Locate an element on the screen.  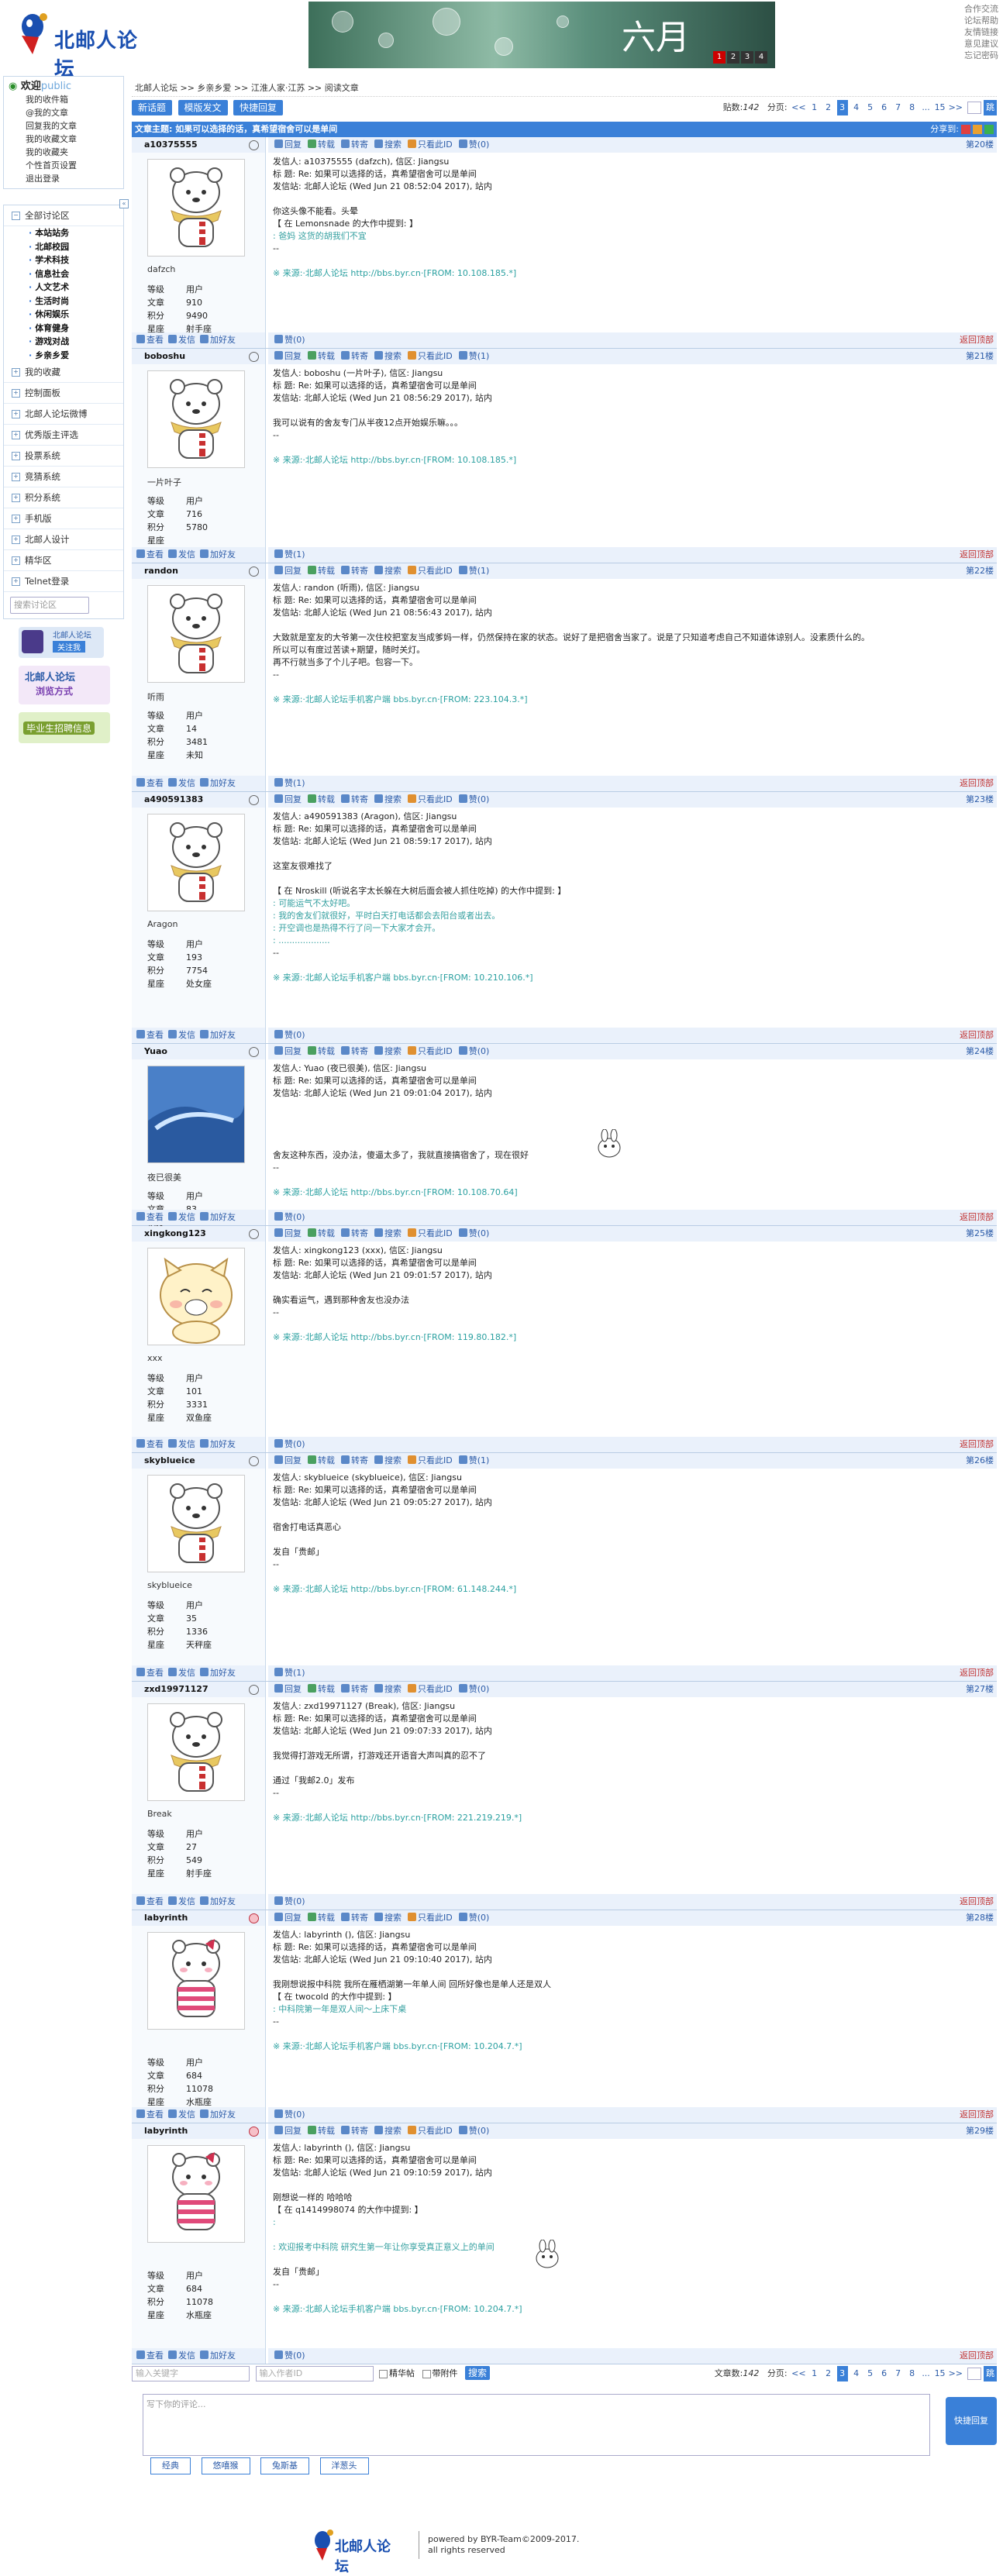
page-link: 4 is located at coordinates (857, 107).